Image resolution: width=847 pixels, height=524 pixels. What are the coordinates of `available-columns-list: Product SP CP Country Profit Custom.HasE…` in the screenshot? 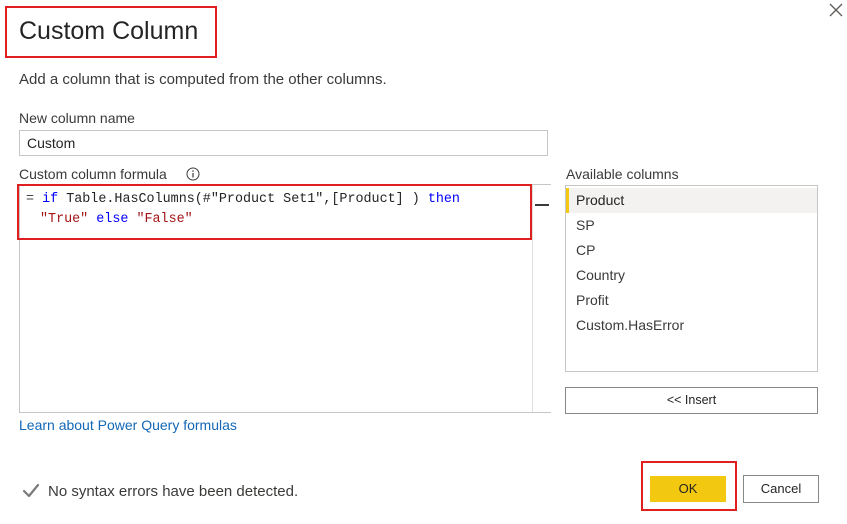 It's located at (691, 278).